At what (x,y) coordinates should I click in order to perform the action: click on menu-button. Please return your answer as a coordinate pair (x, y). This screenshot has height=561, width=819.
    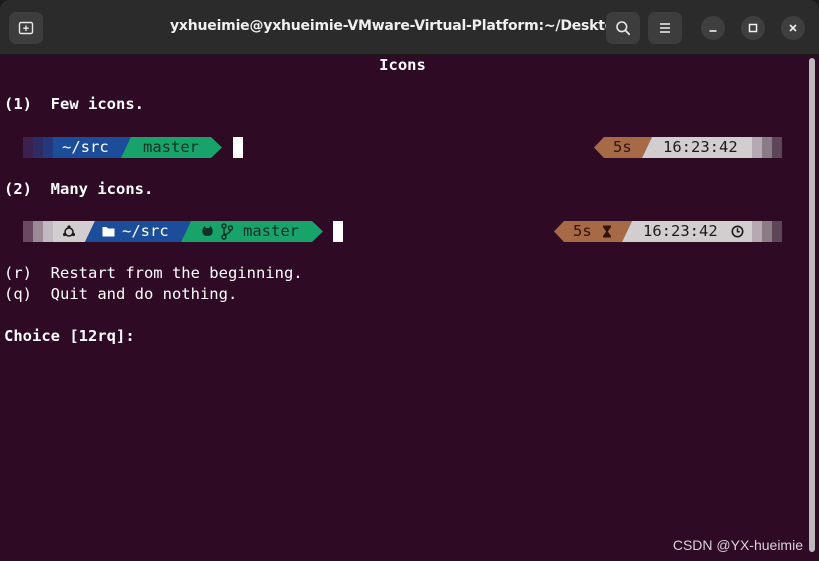
    Looking at the image, I should click on (665, 28).